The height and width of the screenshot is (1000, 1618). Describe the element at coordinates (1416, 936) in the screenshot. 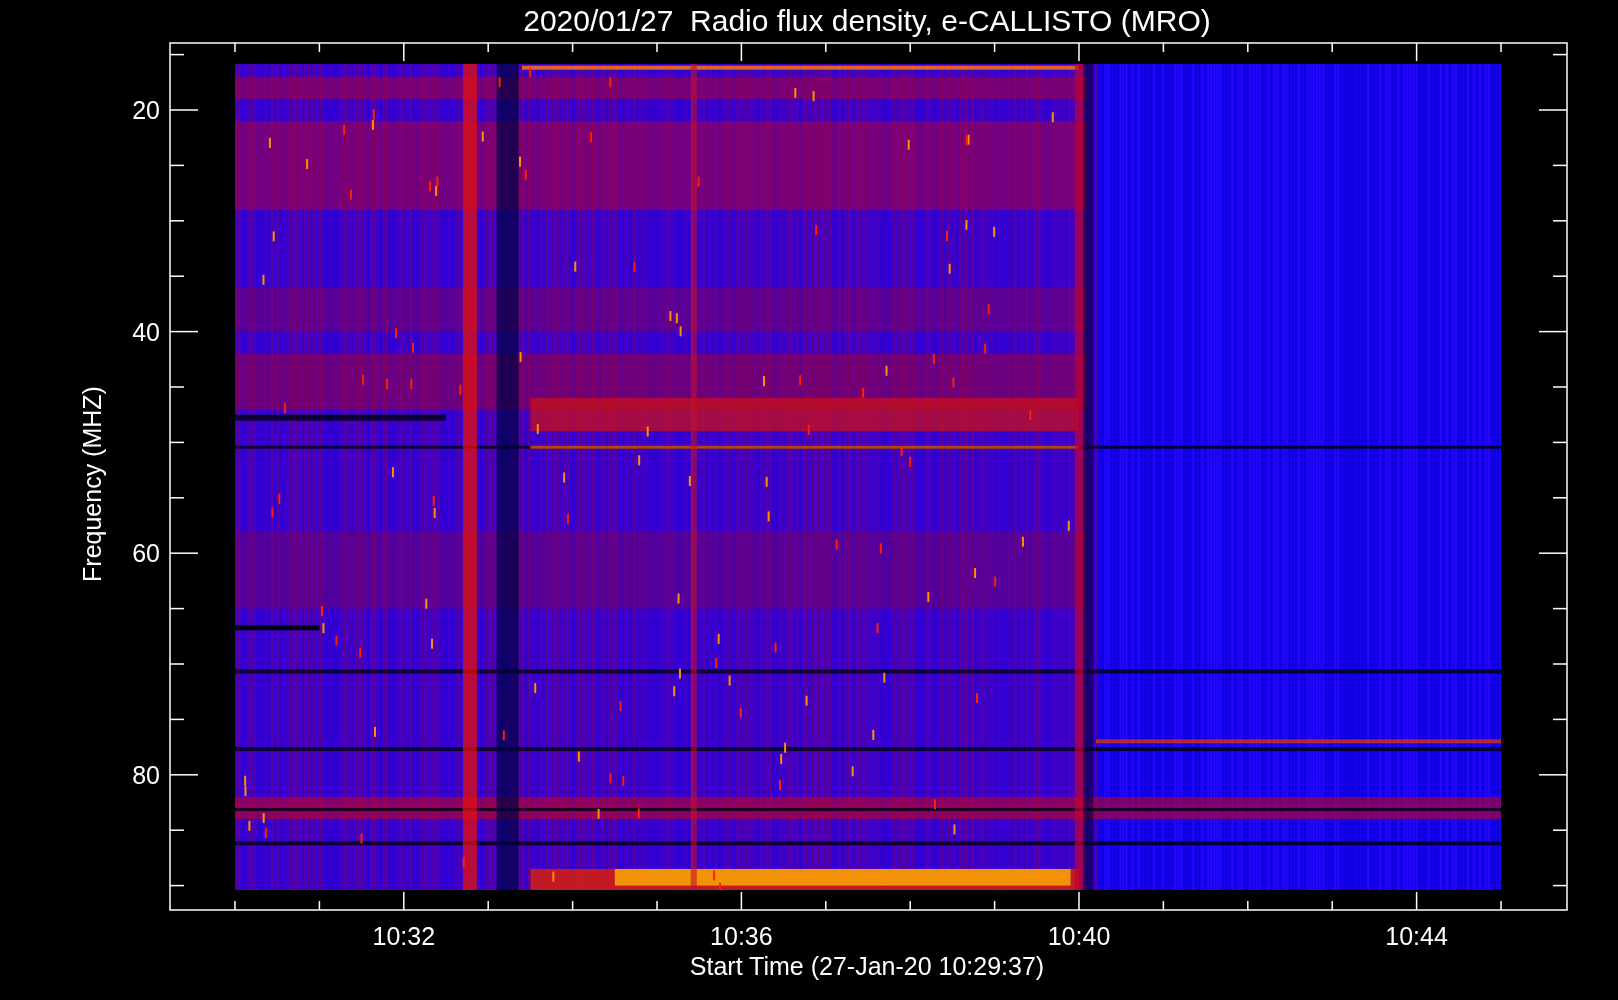

I see `x-tick-label: 10:44` at that location.